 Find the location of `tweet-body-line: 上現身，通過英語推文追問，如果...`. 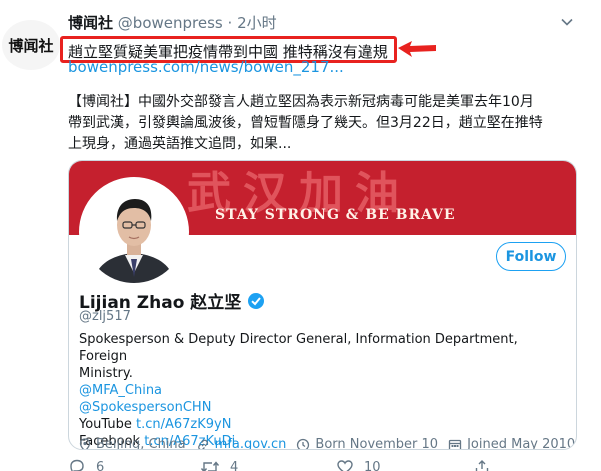

tweet-body-line: 上現身，通過英語推文追問，如果... is located at coordinates (180, 144).